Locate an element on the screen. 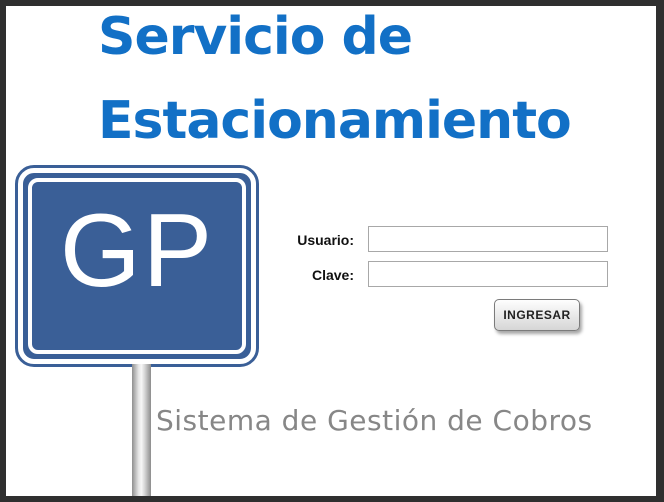 This screenshot has width=664, height=502. title-line-1: Servicio de is located at coordinates (255, 37).